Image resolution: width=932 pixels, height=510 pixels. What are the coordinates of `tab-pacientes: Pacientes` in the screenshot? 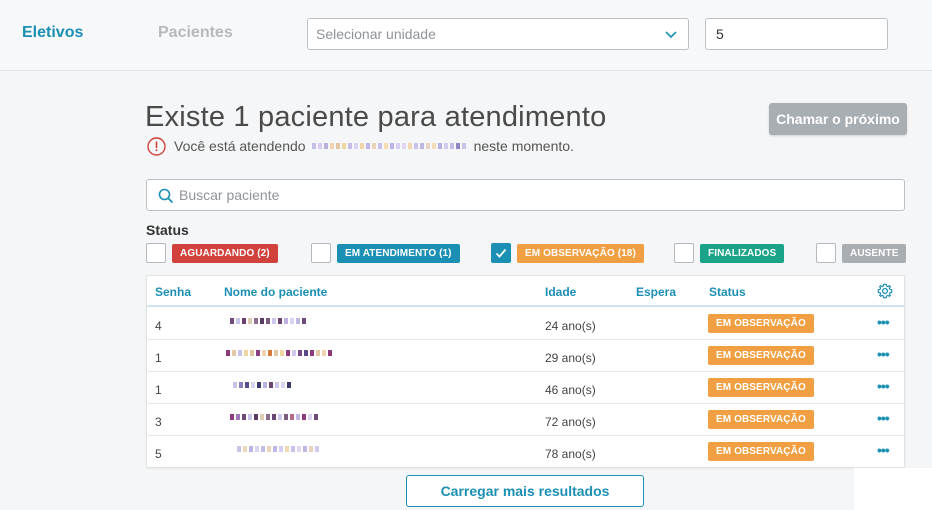 It's located at (195, 33).